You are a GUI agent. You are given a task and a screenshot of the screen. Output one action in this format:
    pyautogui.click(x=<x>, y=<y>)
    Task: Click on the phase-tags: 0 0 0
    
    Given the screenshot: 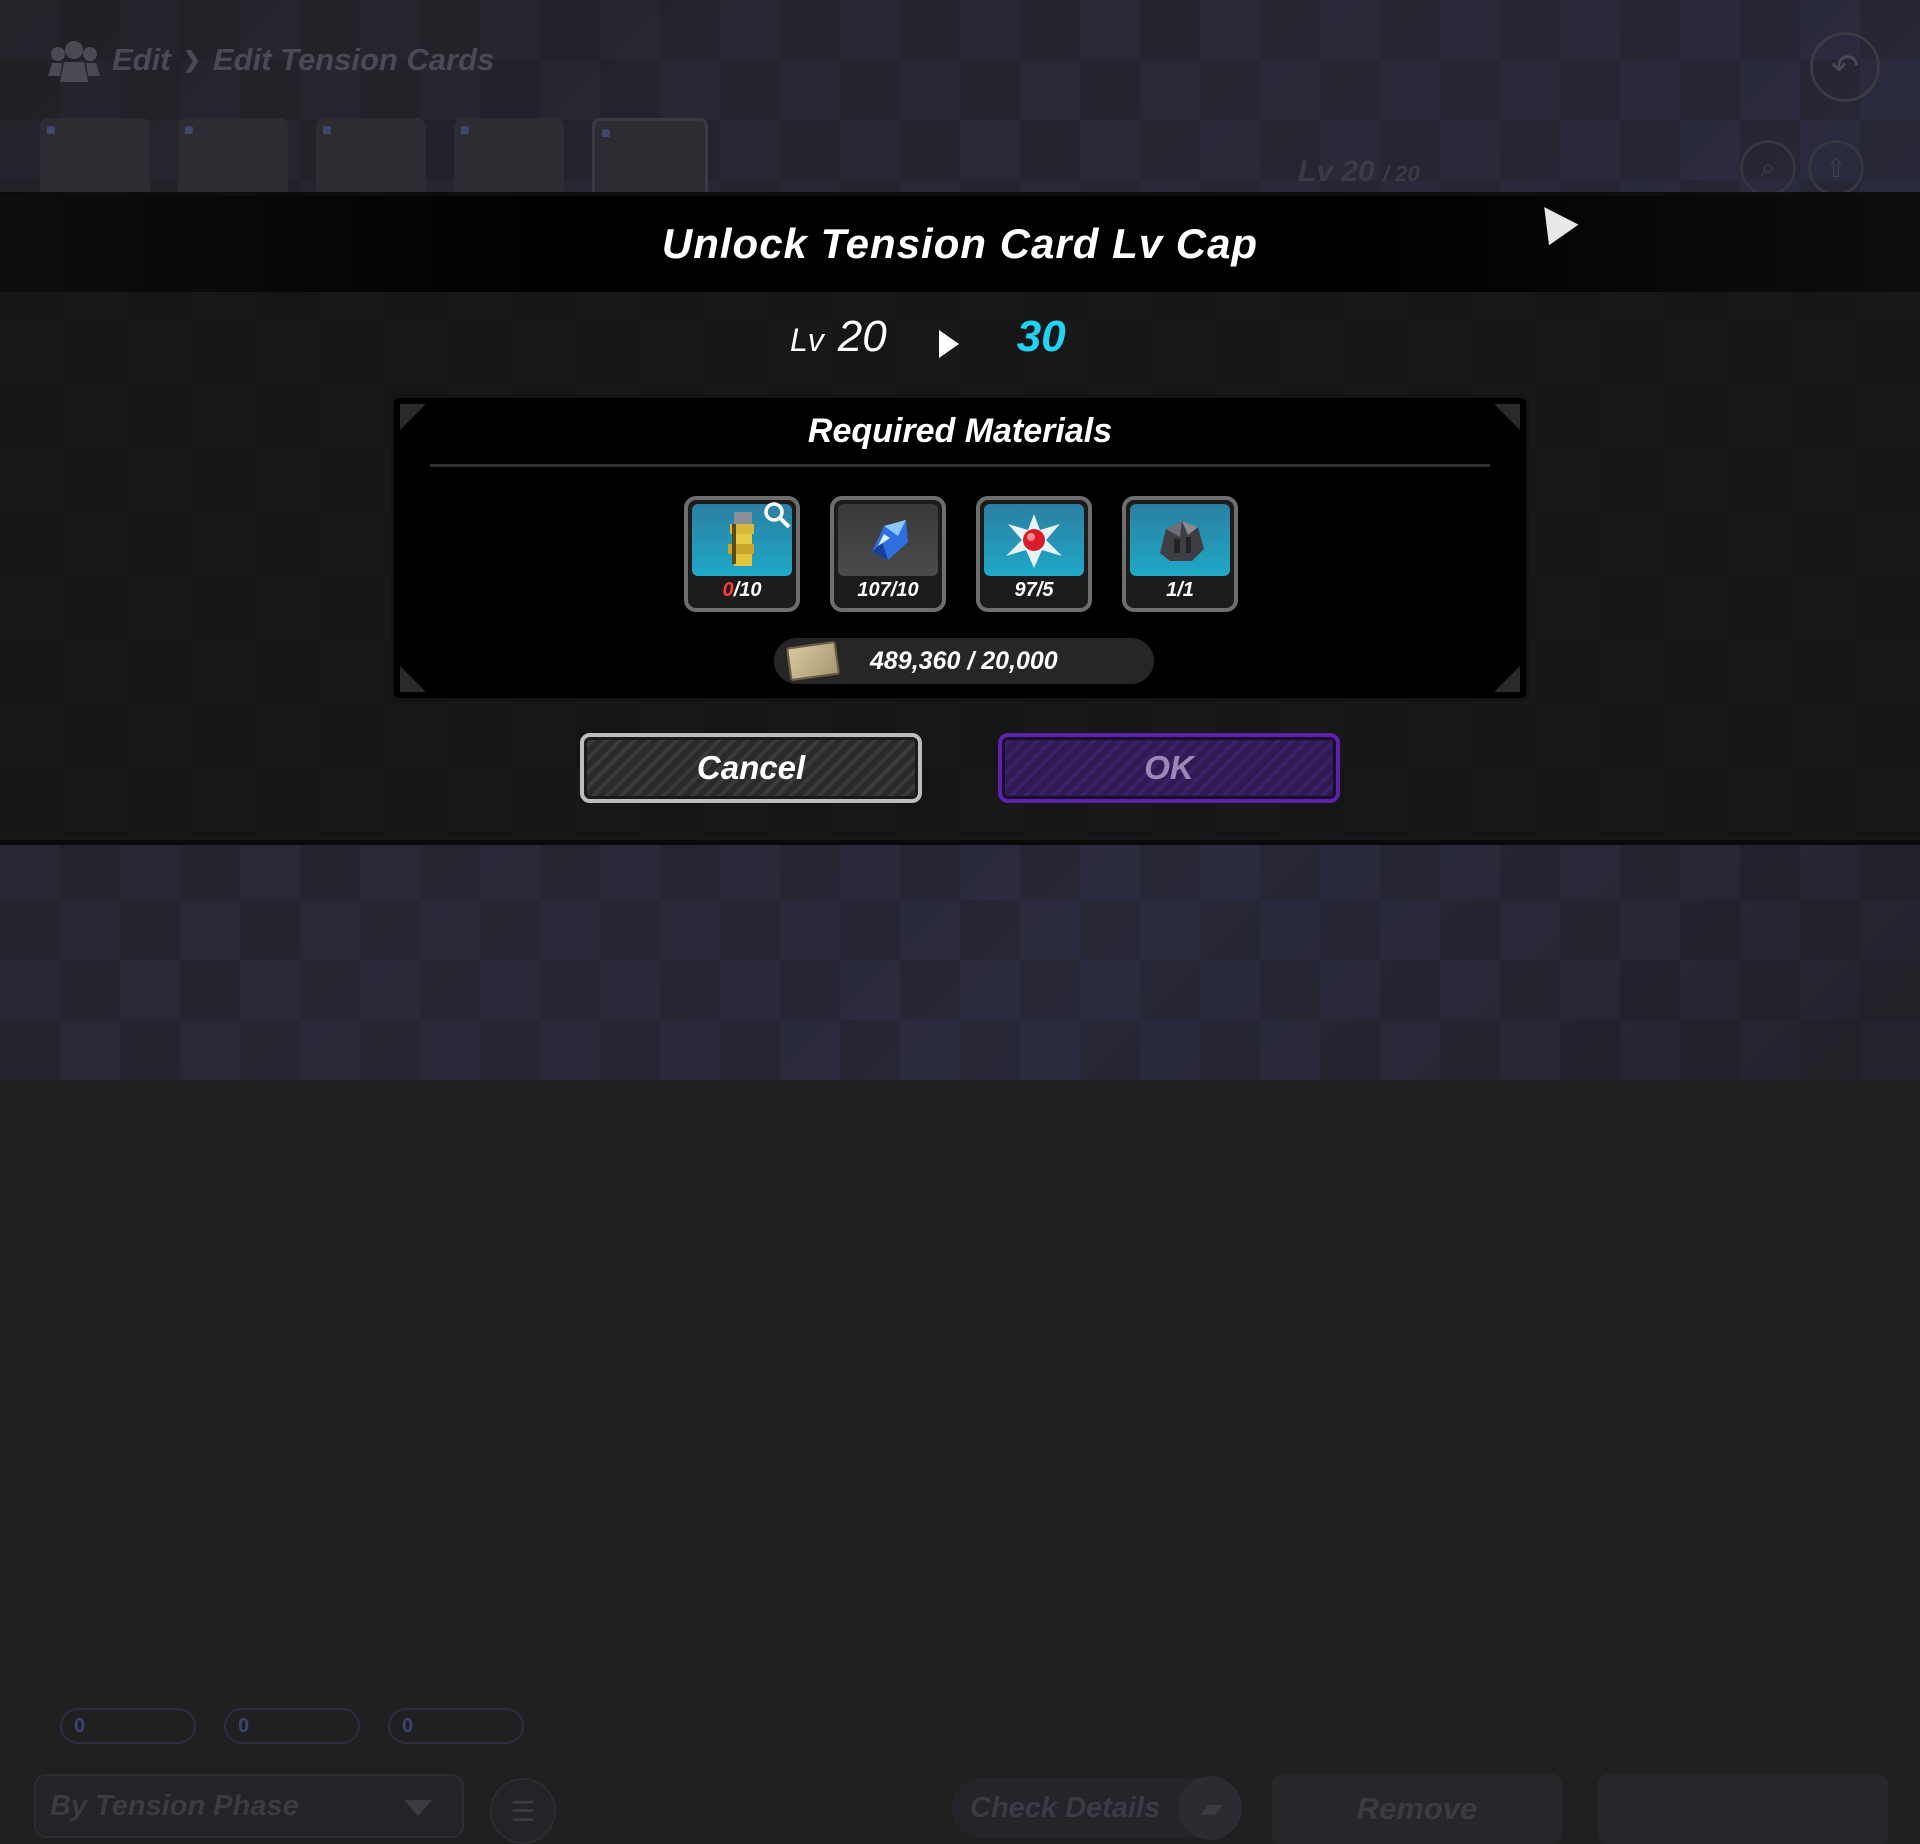 What is the action you would take?
    pyautogui.click(x=292, y=1726)
    